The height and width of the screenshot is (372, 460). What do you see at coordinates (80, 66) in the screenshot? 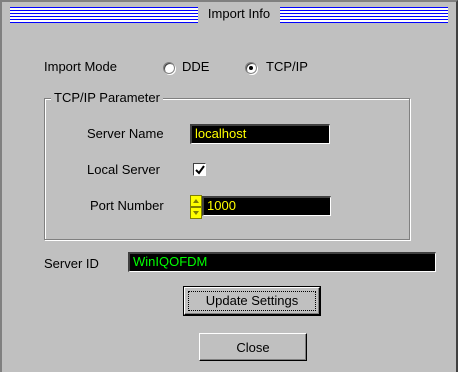
I see `import-mode-label: Import Mode` at bounding box center [80, 66].